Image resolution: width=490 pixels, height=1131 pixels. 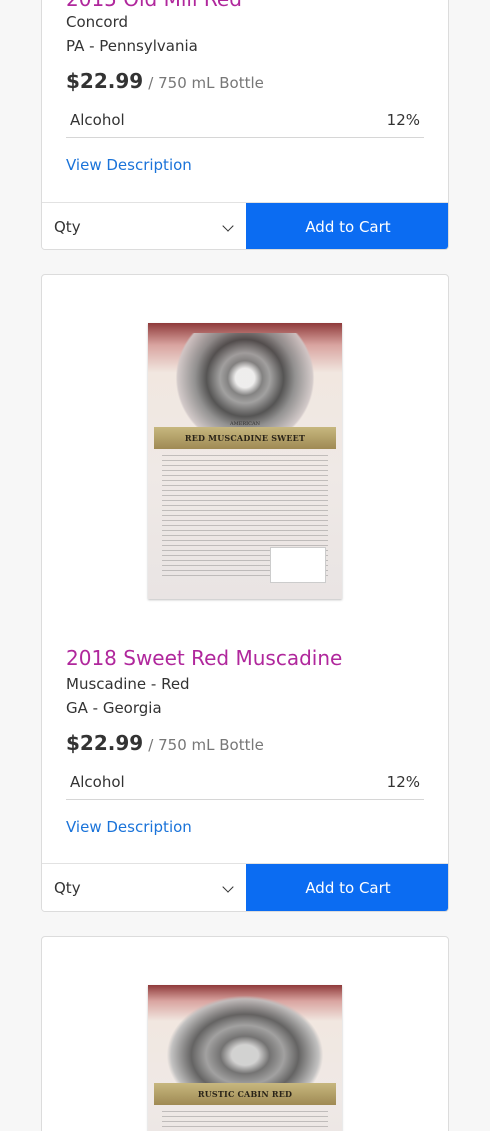 What do you see at coordinates (245, 1121) in the screenshot?
I see `label-fine-print` at bounding box center [245, 1121].